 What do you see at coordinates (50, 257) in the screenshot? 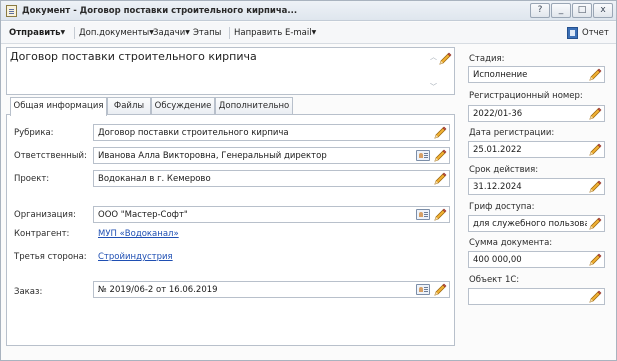
I see `third-party-label: Третья сторона:` at bounding box center [50, 257].